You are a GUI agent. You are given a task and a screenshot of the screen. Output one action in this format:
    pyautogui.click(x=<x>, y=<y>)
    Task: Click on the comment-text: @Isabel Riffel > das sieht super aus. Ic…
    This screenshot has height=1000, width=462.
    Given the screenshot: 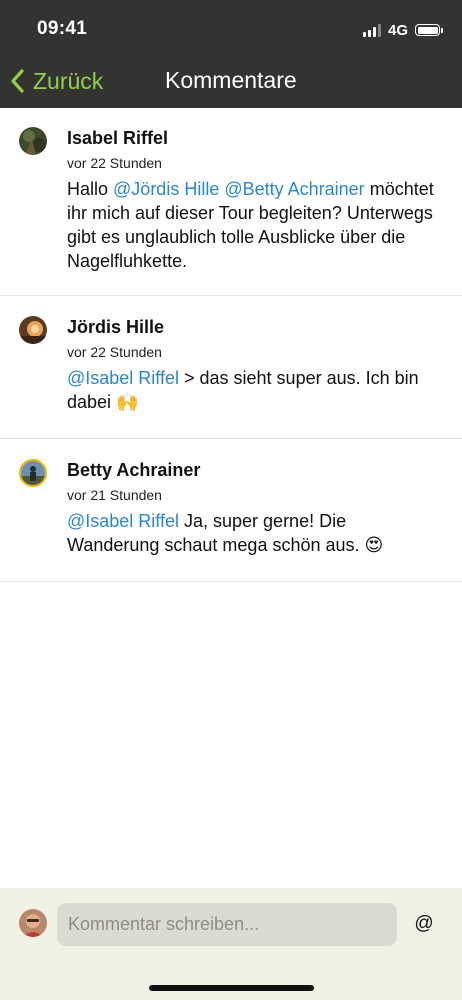 What is the action you would take?
    pyautogui.click(x=247, y=390)
    